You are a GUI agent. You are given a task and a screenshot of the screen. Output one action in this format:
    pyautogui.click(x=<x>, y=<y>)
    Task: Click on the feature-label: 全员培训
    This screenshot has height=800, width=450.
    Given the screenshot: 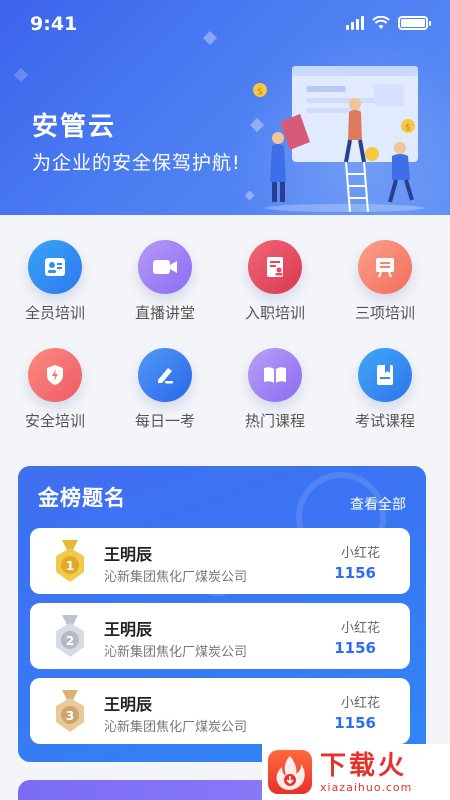 What is the action you would take?
    pyautogui.click(x=54, y=313)
    